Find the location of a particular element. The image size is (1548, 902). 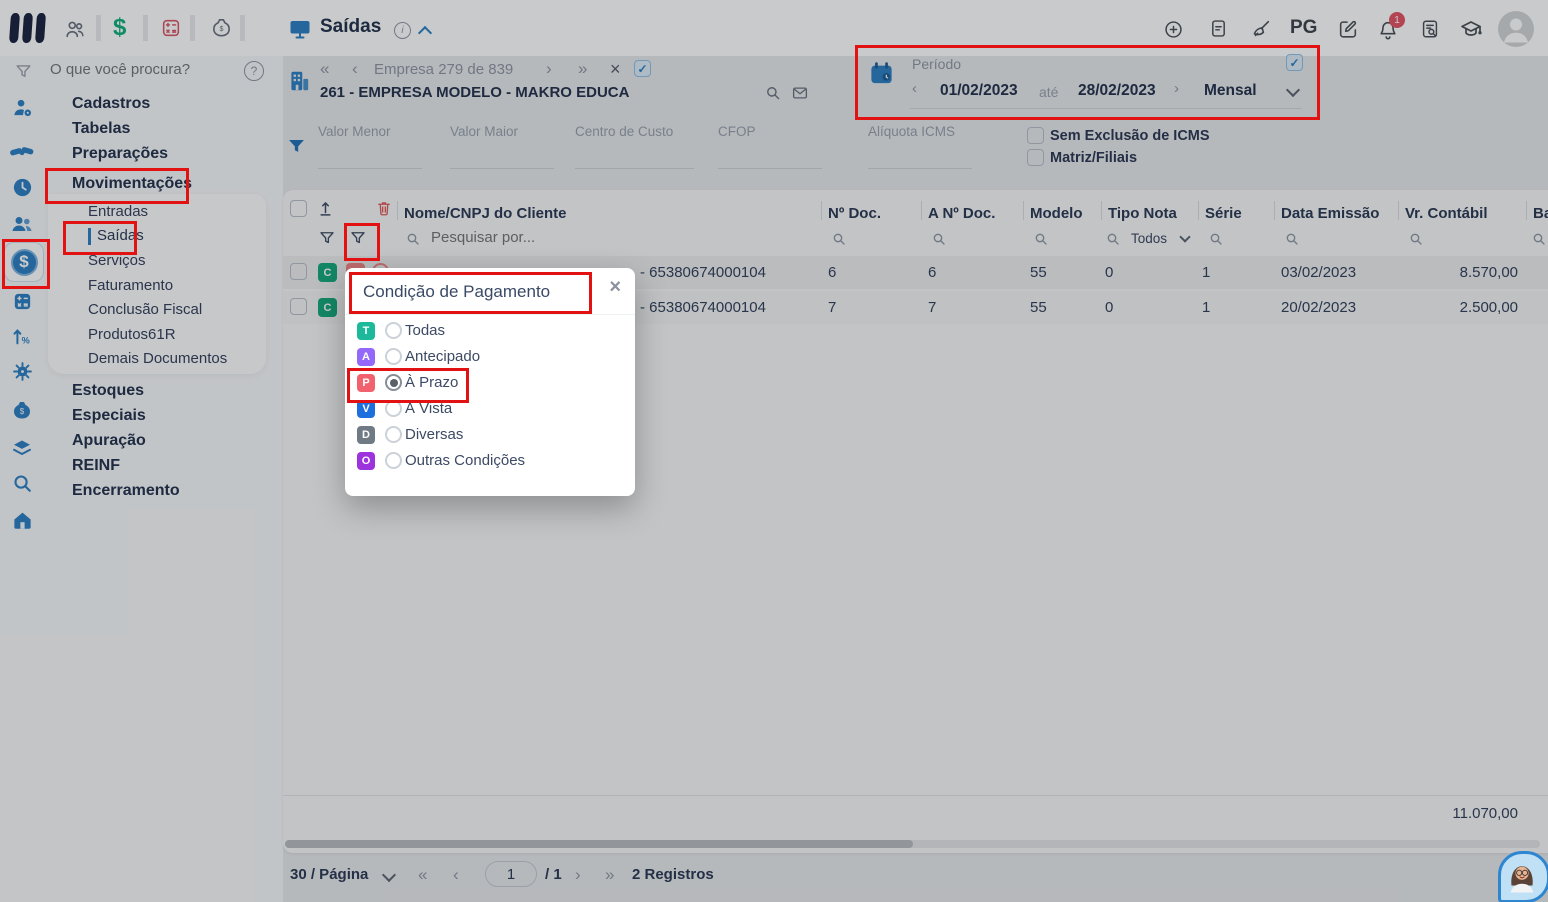

assistant-avatar is located at coordinates (1523, 876).